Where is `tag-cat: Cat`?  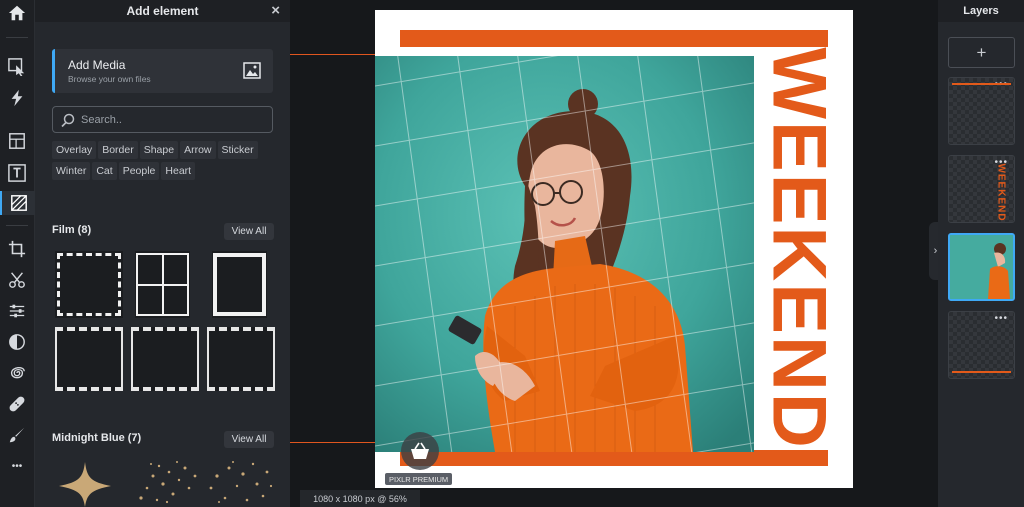
tag-cat: Cat is located at coordinates (104, 171).